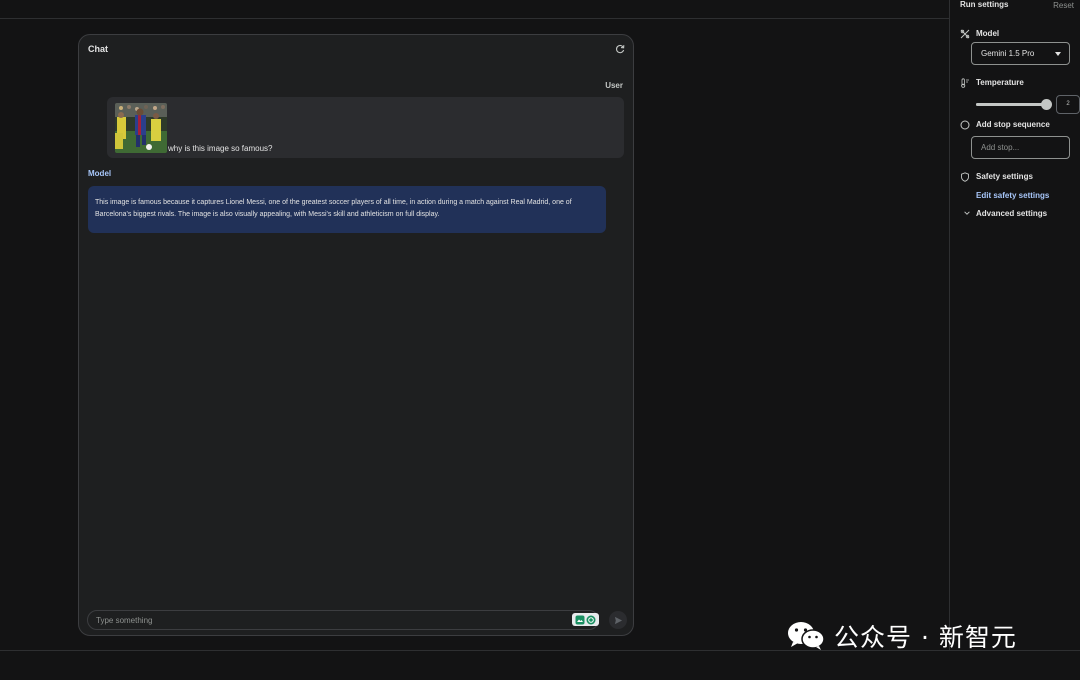 This screenshot has height=680, width=1080. I want to click on temperature-value: 2, so click(1068, 104).